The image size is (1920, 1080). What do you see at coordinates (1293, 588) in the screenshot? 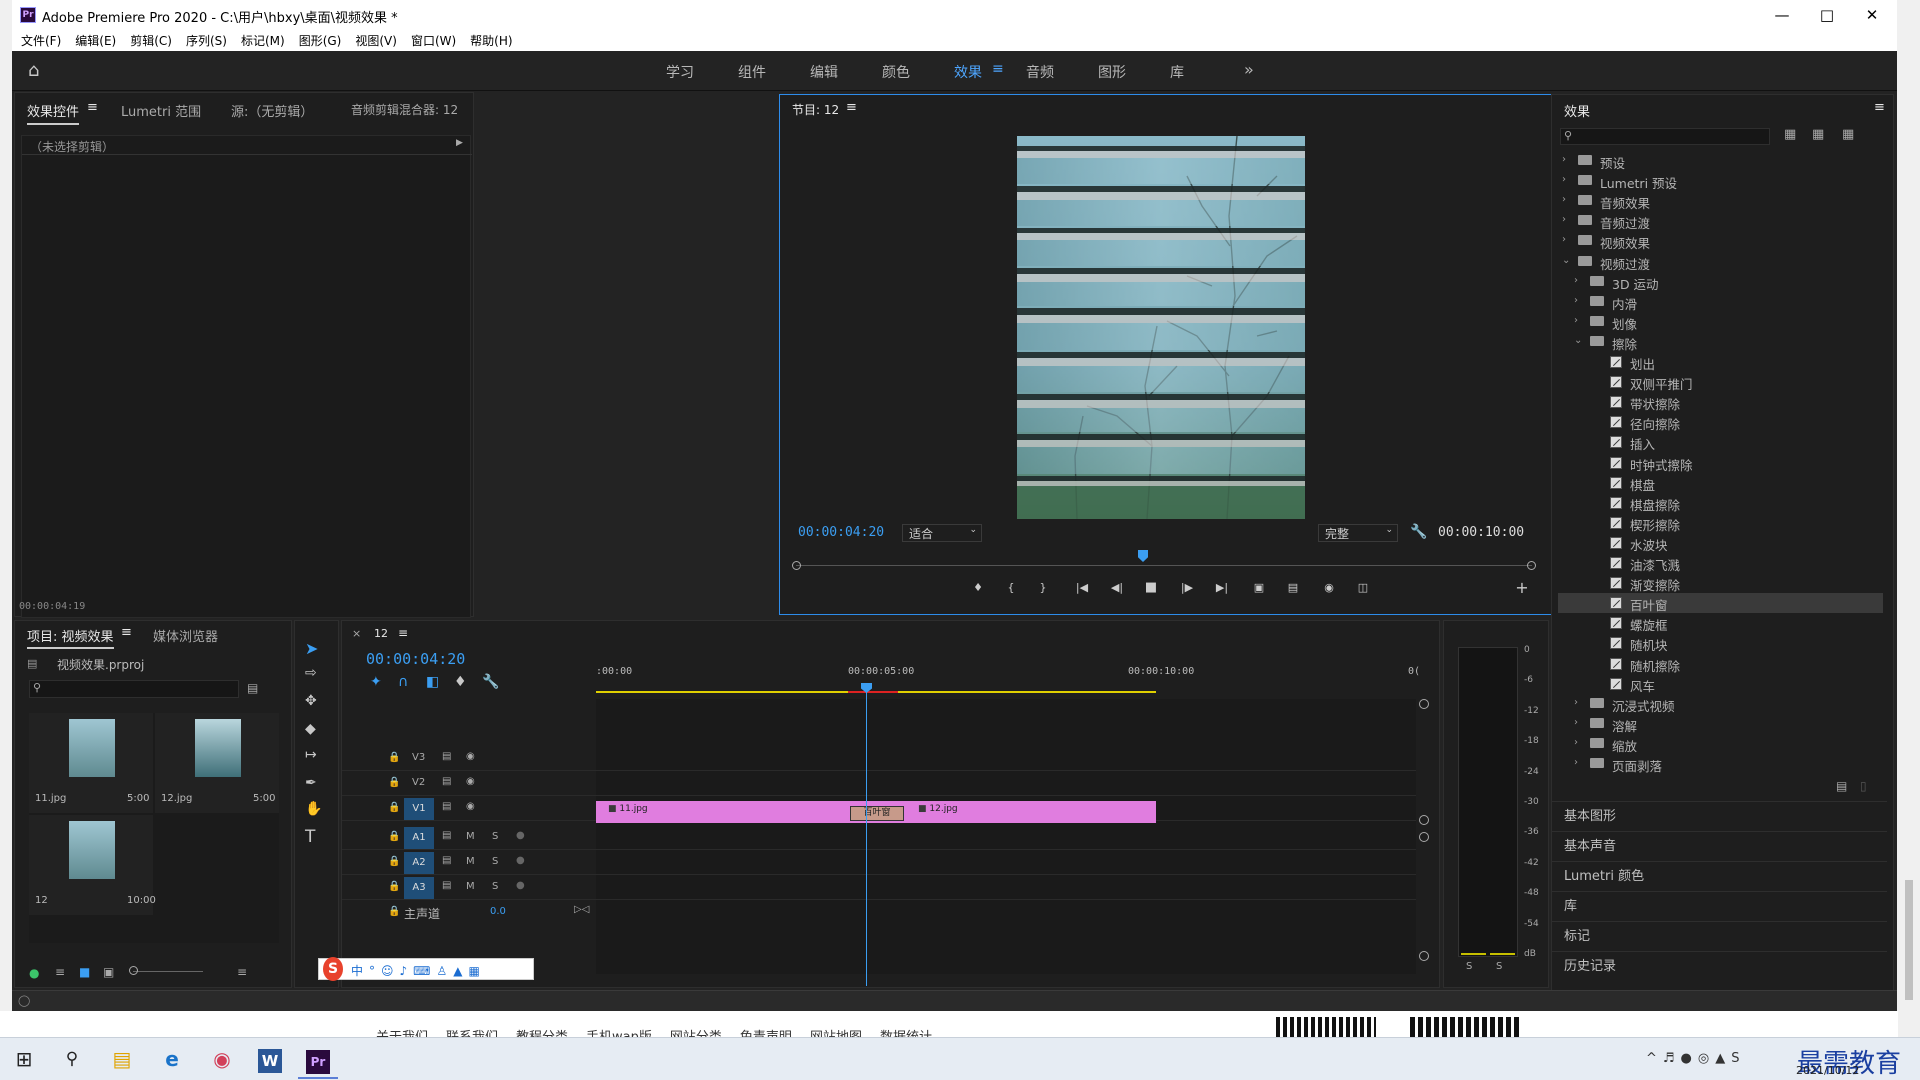
I see `extract-button: ▤` at bounding box center [1293, 588].